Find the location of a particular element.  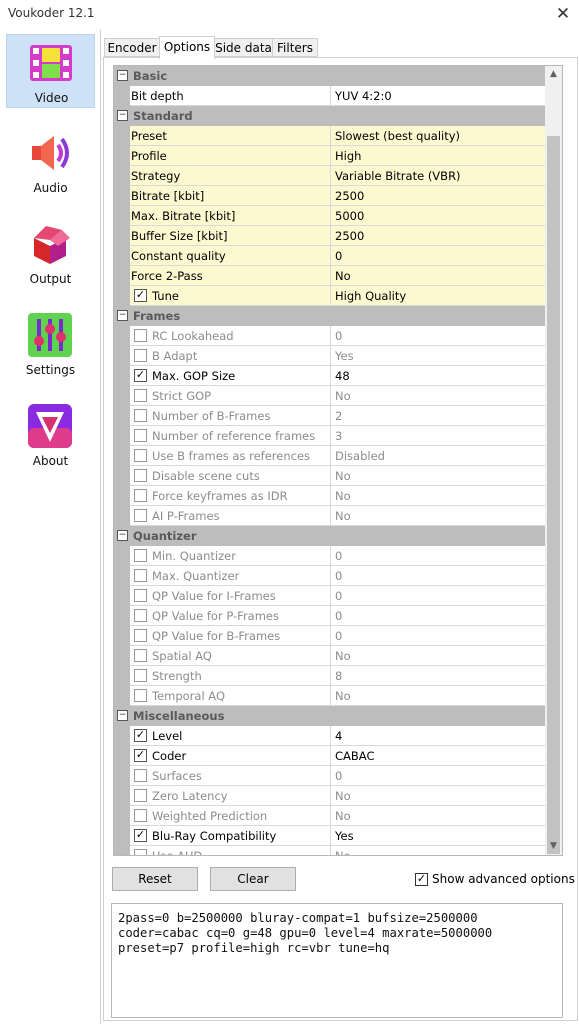

property-name-cell: Zero Latency is located at coordinates (230, 796).